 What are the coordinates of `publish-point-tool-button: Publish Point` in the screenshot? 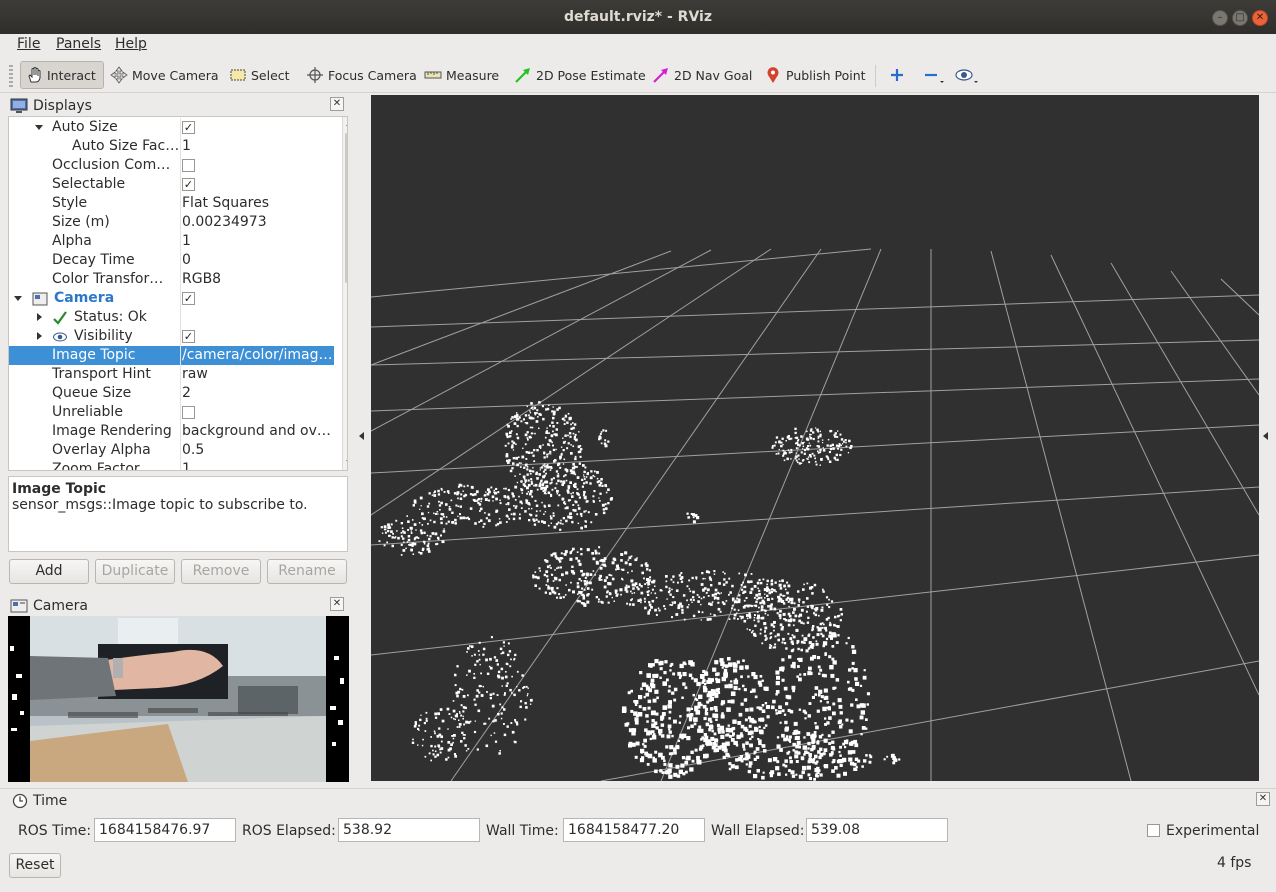 It's located at (815, 75).